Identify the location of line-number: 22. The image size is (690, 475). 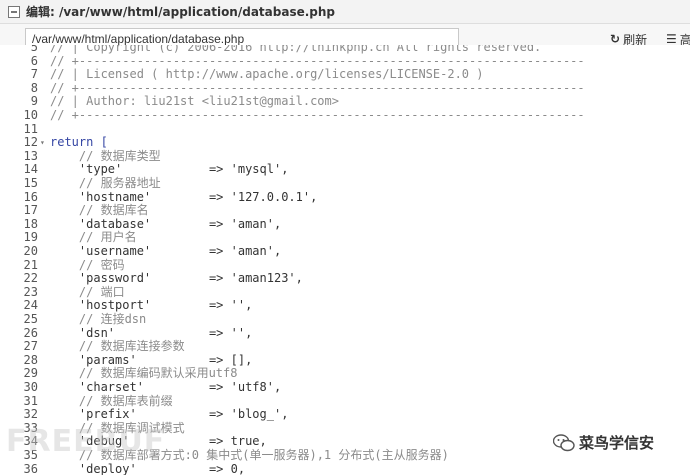
(30, 278).